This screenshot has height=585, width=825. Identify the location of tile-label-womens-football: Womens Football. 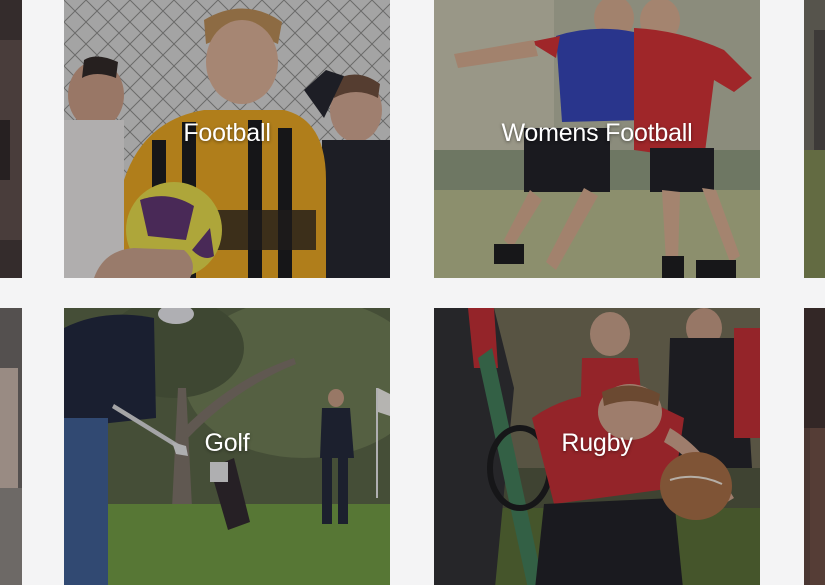
(597, 133).